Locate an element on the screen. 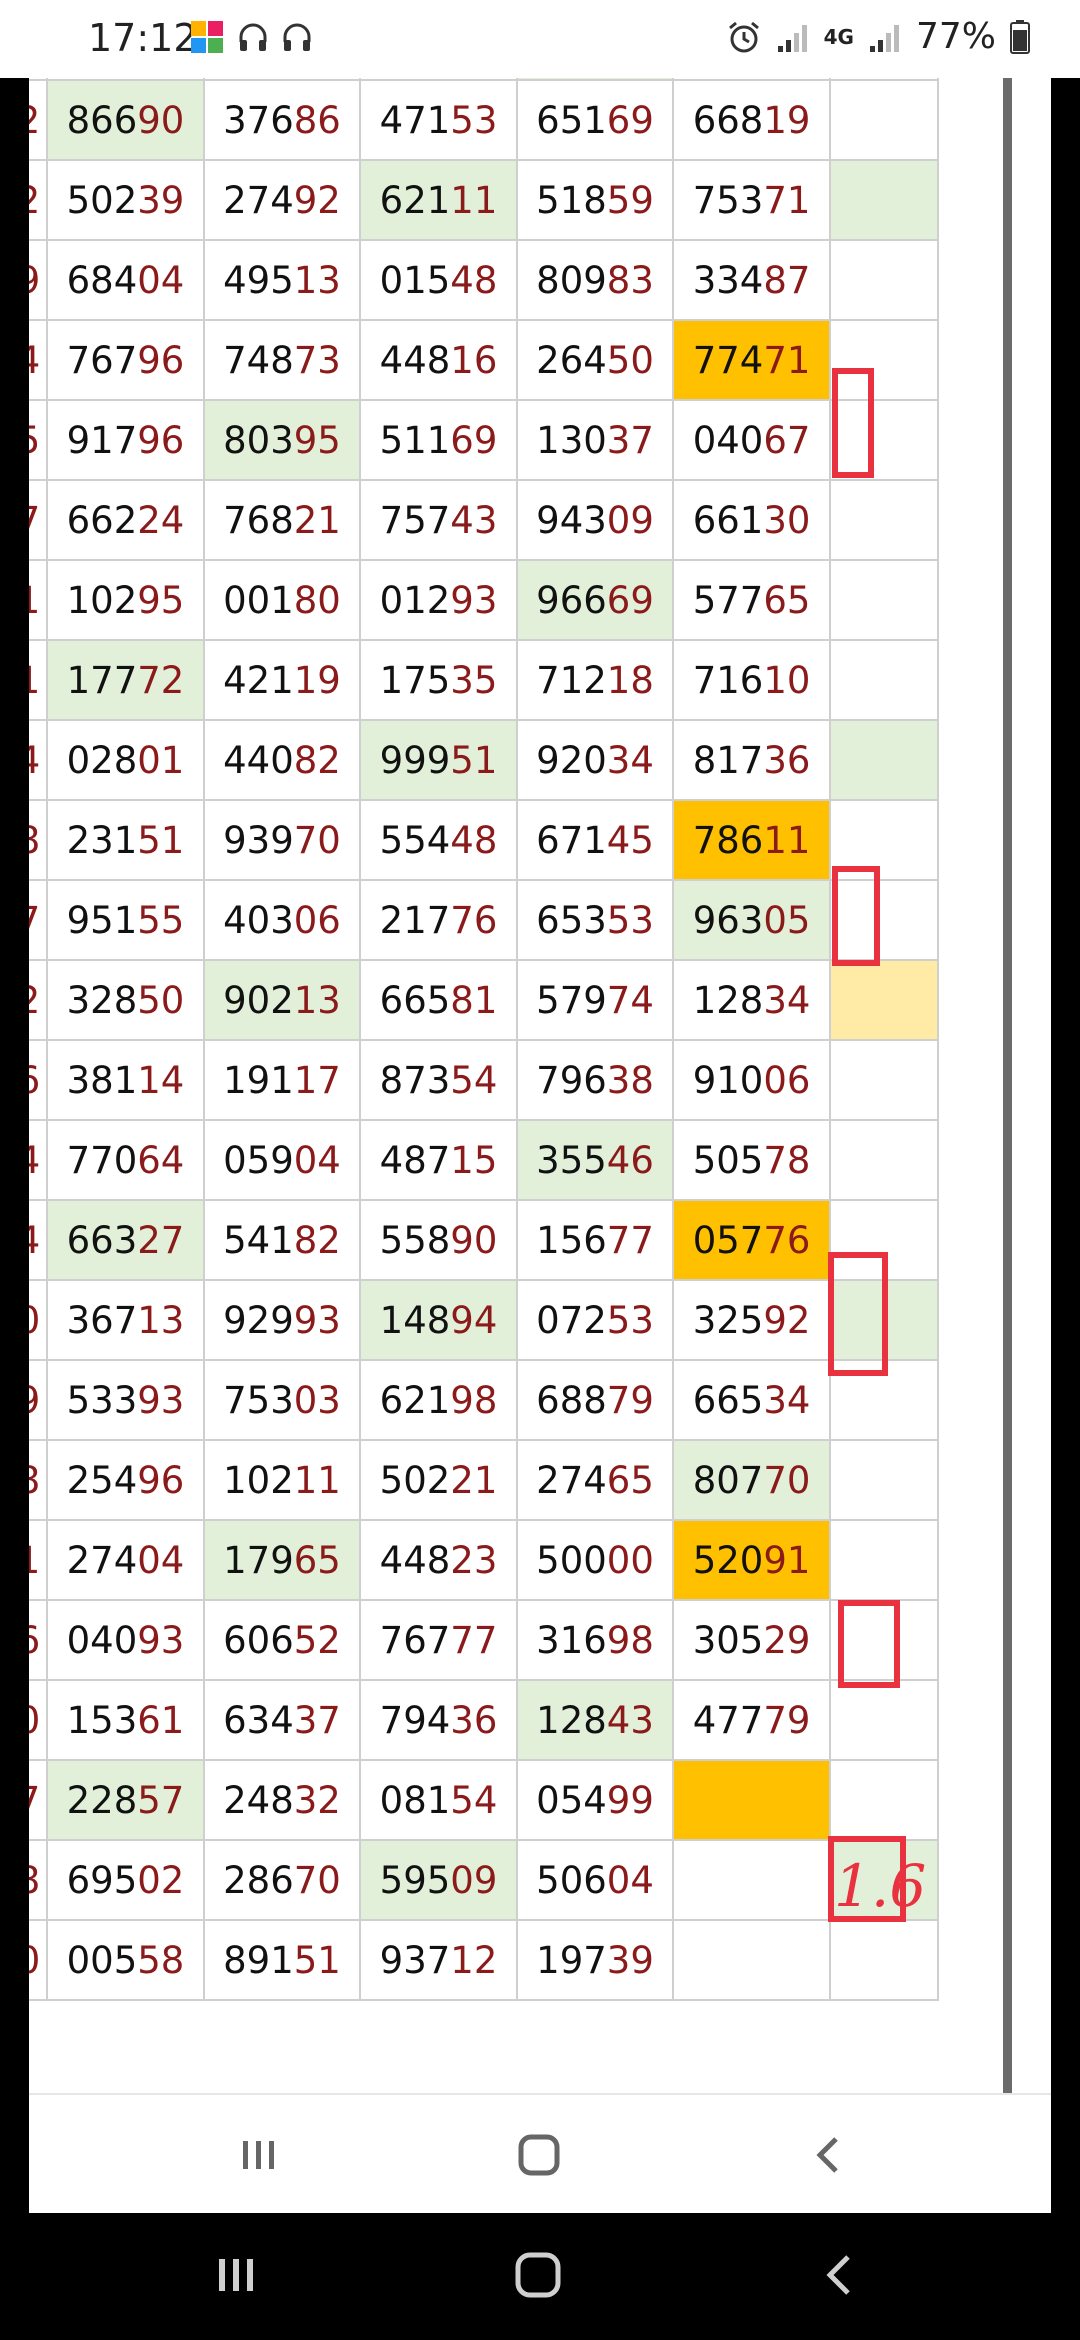 This screenshot has height=2340, width=1080. number-tail-digits: 99 is located at coordinates (630, 1800).